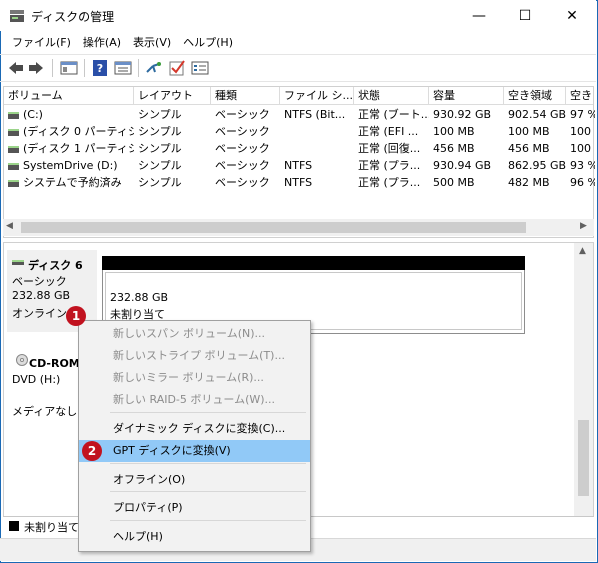  I want to click on forward-icon, so click(36, 68).